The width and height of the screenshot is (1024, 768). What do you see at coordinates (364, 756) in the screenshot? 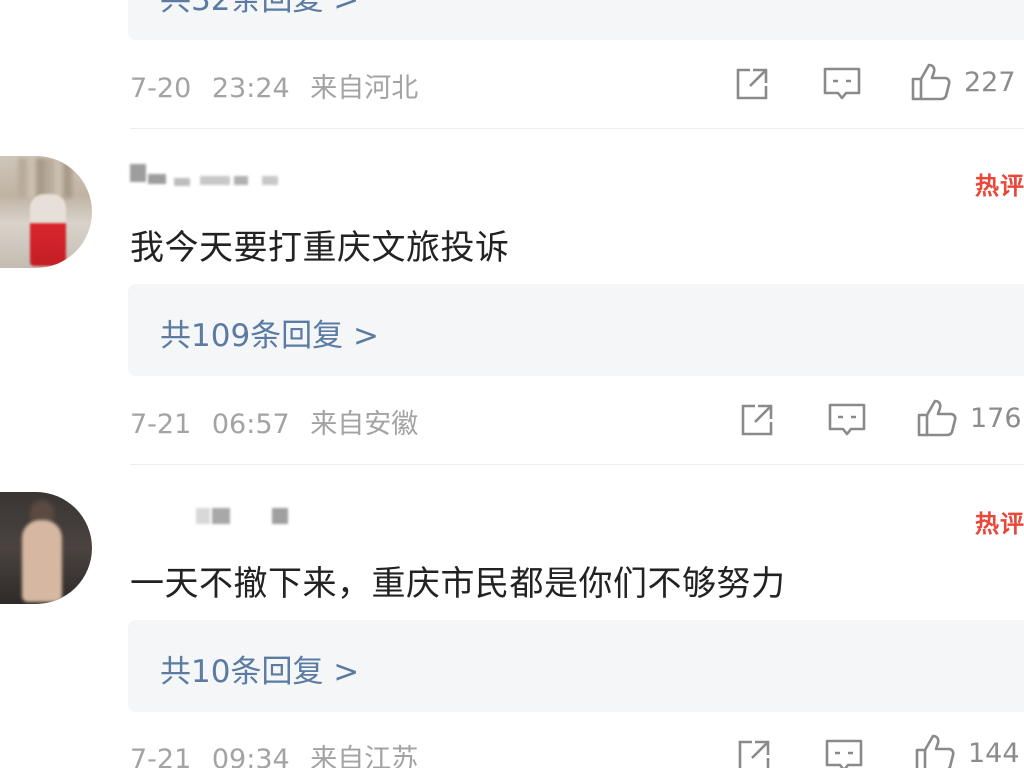
I see `comment-location: 来自江苏` at bounding box center [364, 756].